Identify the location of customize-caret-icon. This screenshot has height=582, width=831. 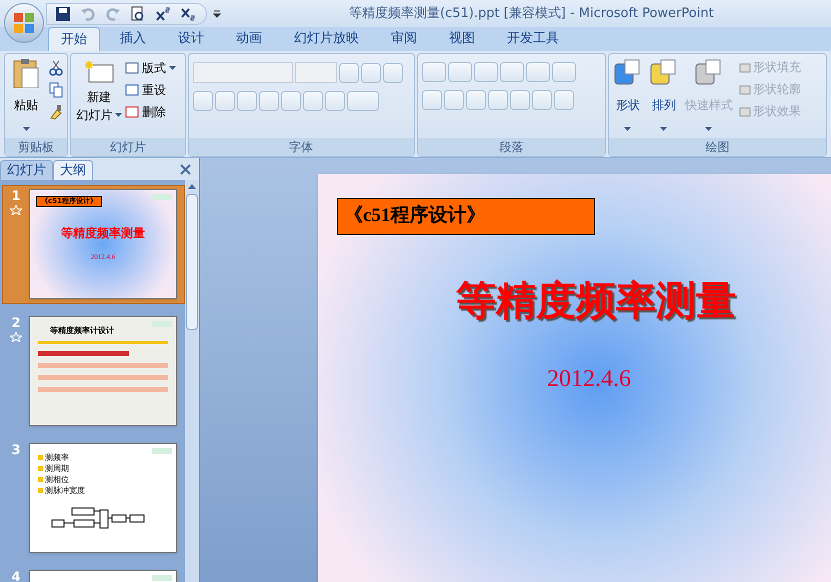
(217, 14).